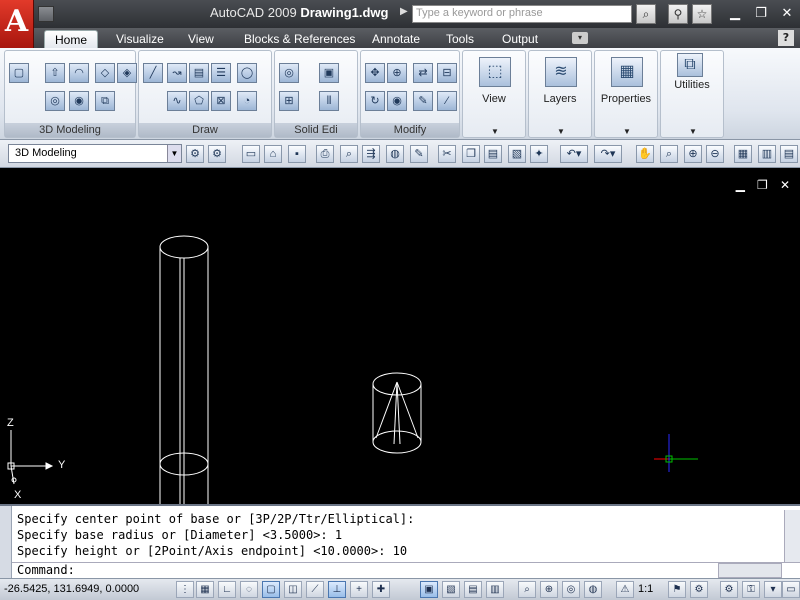  I want to click on polyline-icon: ↝, so click(177, 73).